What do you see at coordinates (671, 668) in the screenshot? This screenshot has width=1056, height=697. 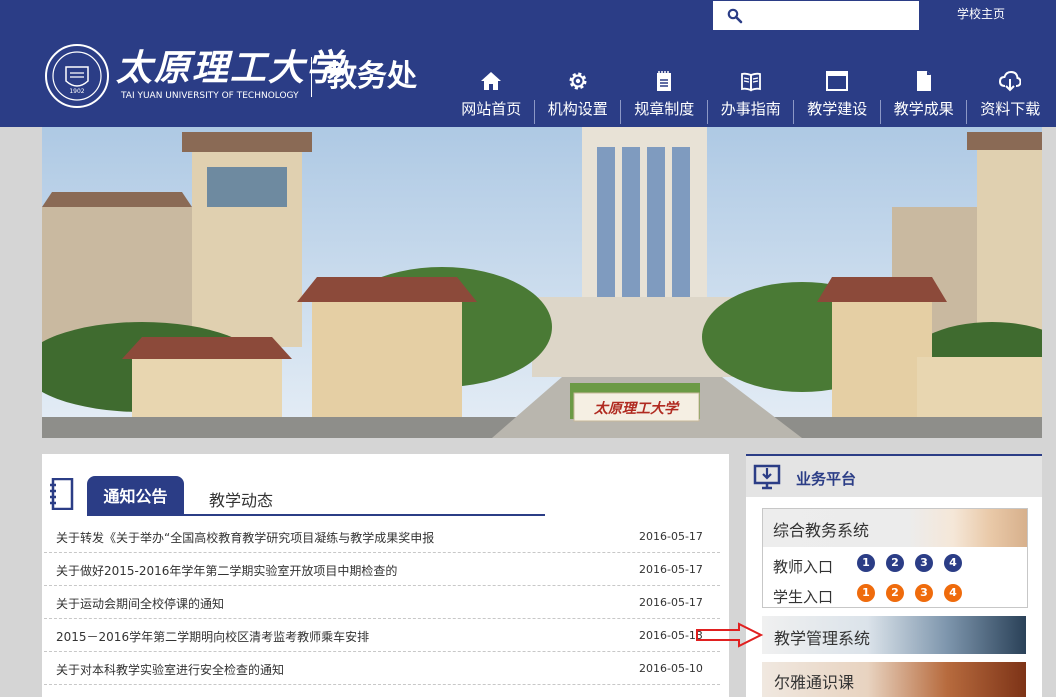 I see `news-date: 2016-05-10` at bounding box center [671, 668].